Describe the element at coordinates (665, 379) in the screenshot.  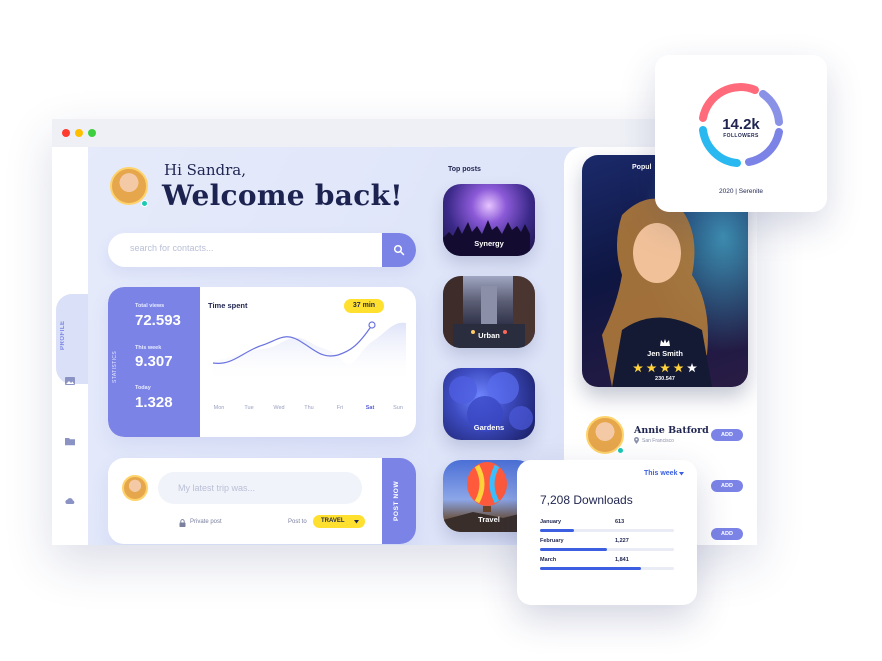
I see `popular-count: 230.547` at that location.